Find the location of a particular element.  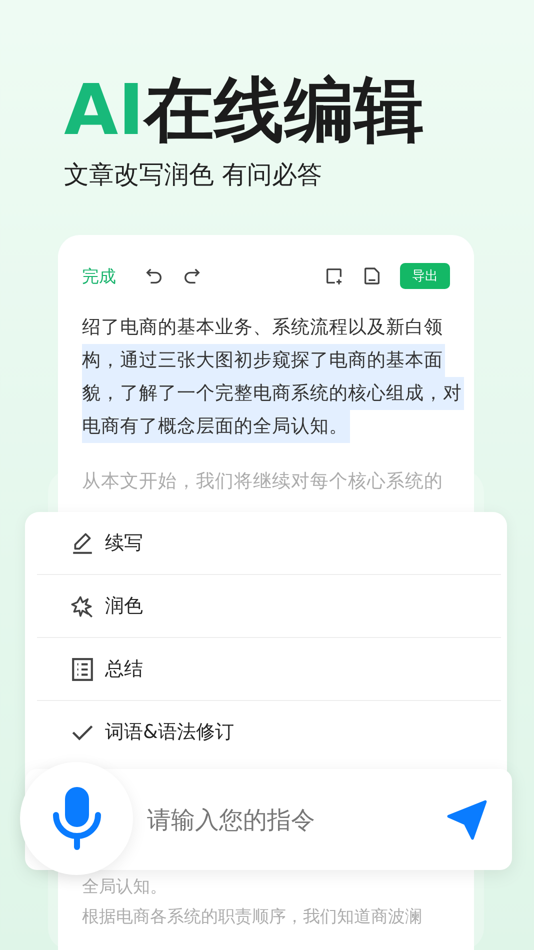

microphone-icon is located at coordinates (77, 818).